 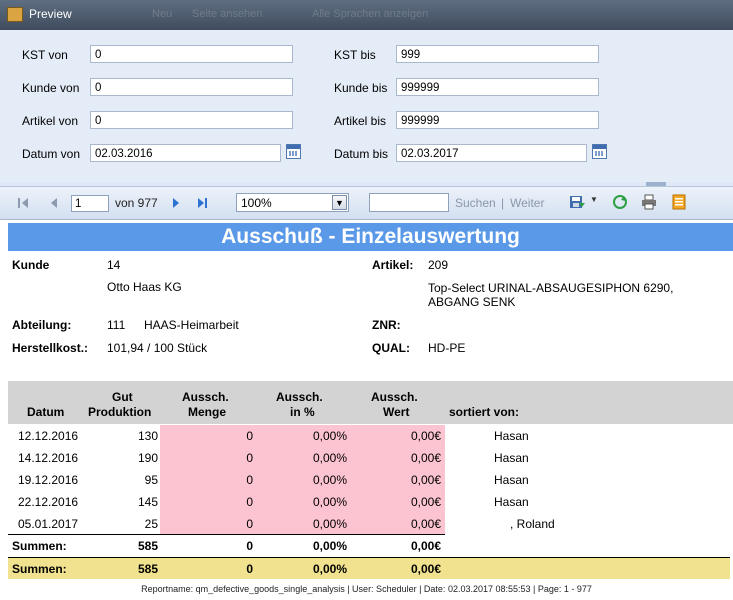 What do you see at coordinates (157, 348) in the screenshot?
I see `herstellkosten-value: 101,94 / 100 Stück` at bounding box center [157, 348].